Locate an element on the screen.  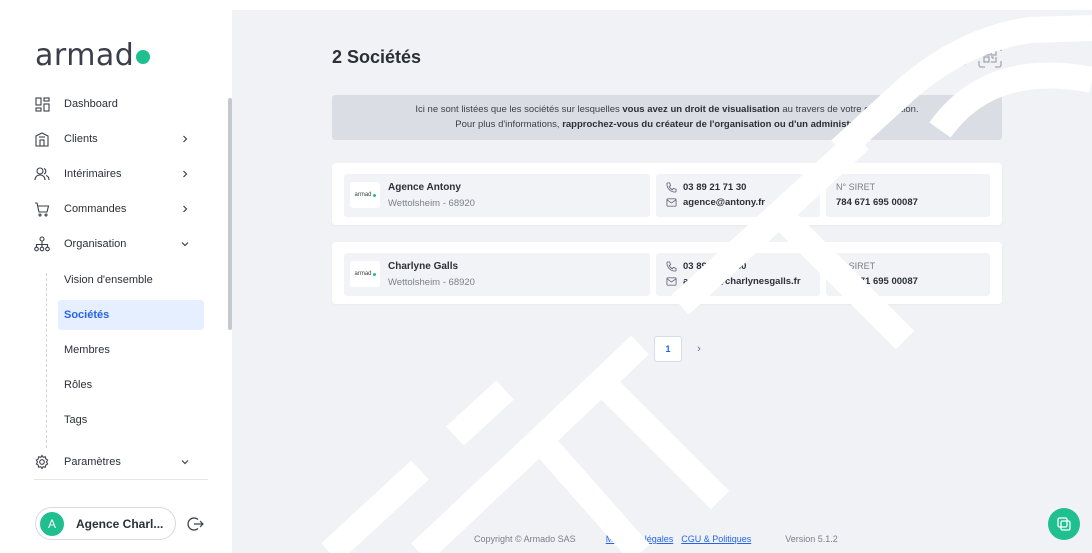
sidebar-scrollbar is located at coordinates (230, 214).